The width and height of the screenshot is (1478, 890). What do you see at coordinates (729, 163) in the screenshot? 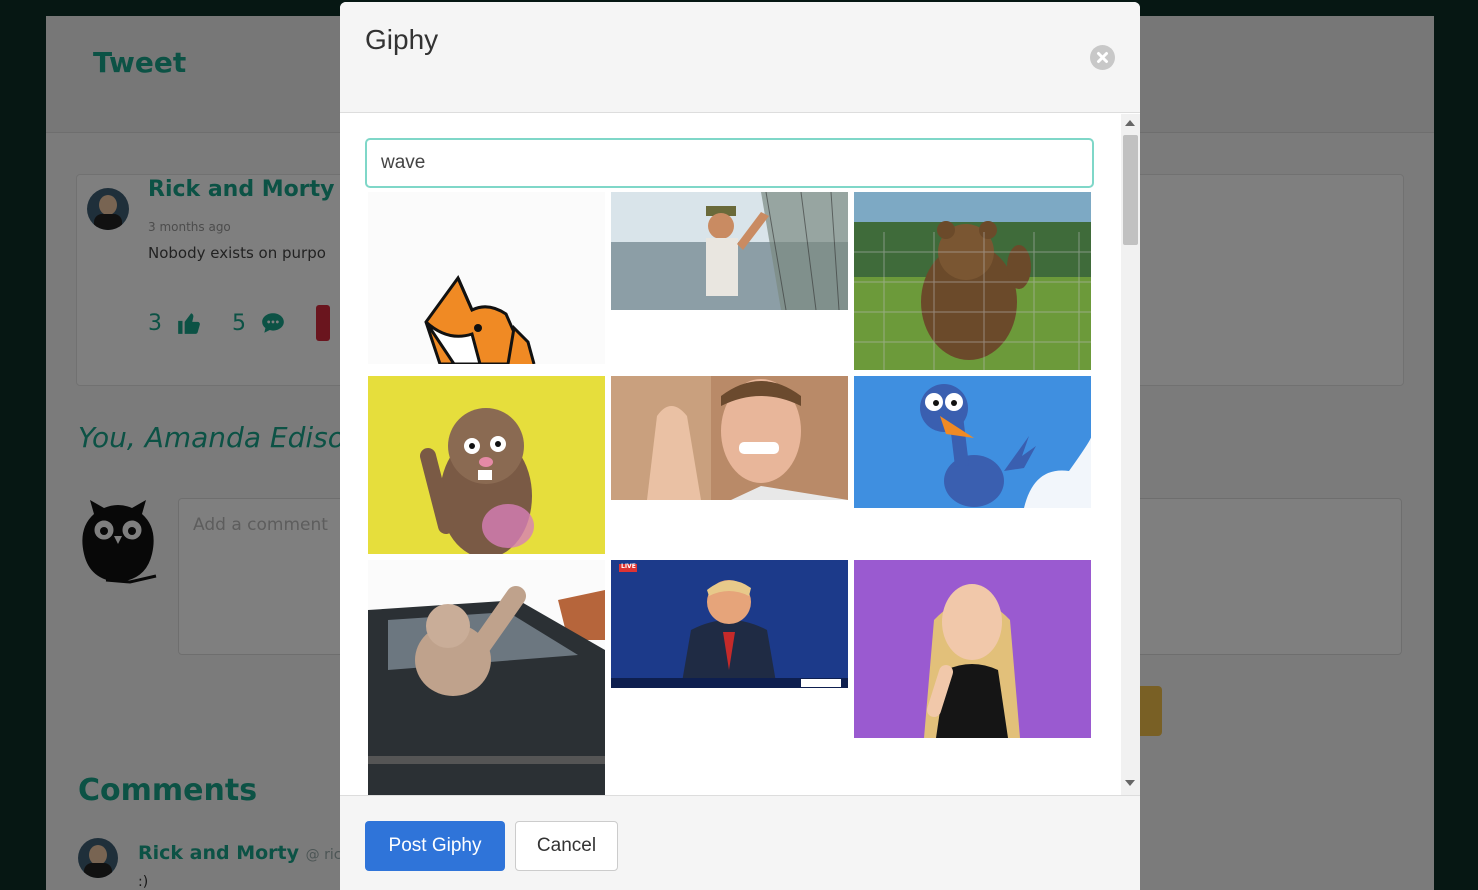
I see `giphy-search-input` at bounding box center [729, 163].